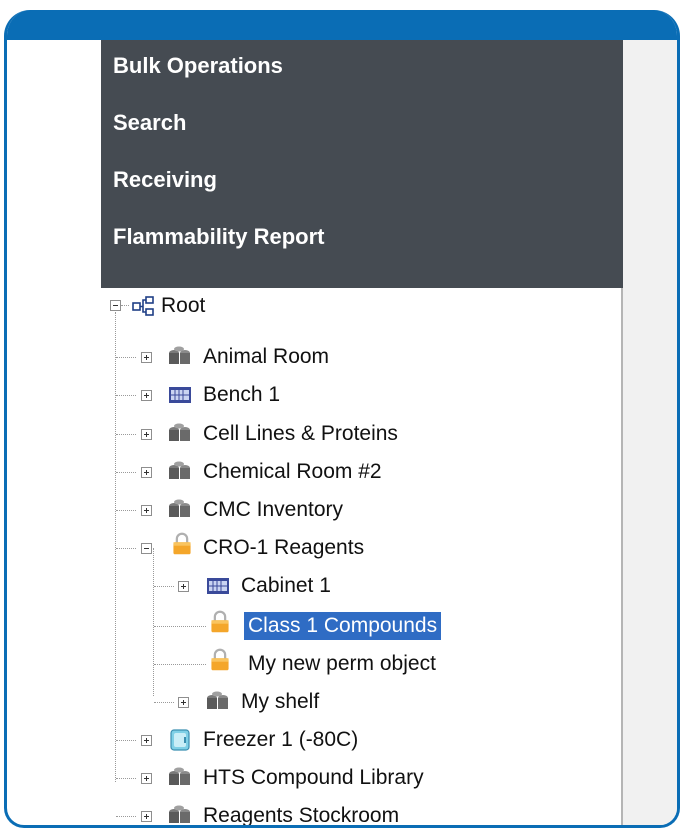  I want to click on tree-node: HTS Compound Library, so click(313, 778).